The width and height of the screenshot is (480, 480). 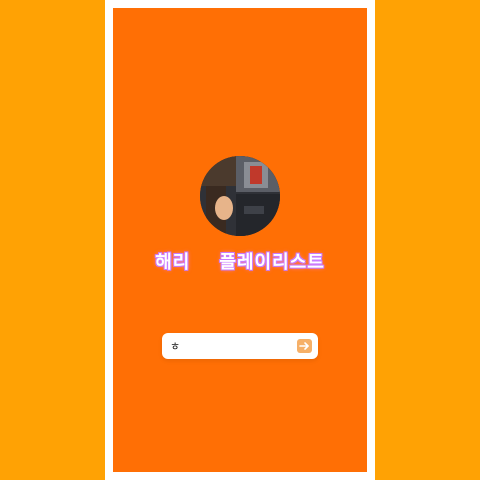 I want to click on search-submit-button, so click(x=304, y=346).